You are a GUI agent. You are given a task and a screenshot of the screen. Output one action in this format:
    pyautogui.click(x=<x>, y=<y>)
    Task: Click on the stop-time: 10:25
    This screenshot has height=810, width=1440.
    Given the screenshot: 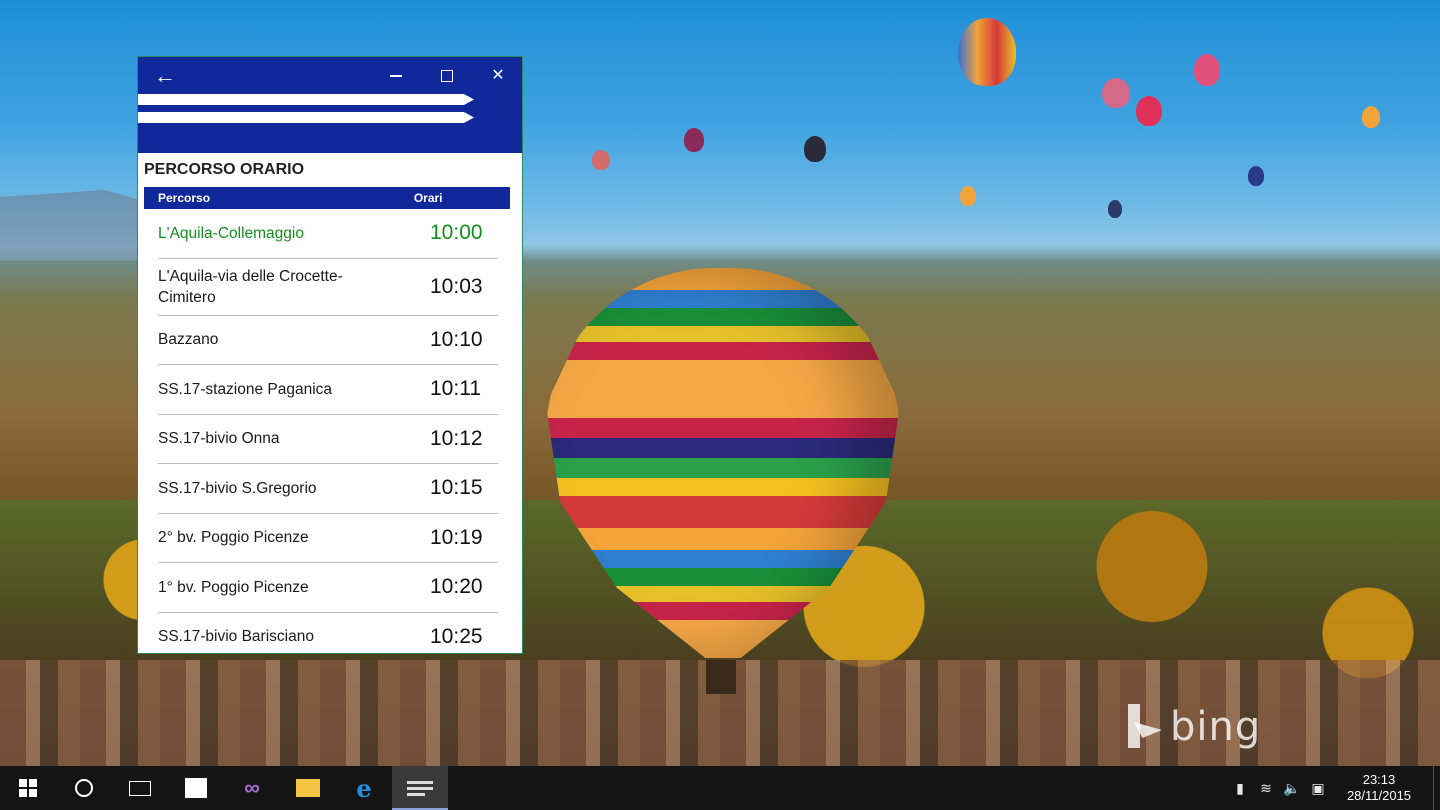 What is the action you would take?
    pyautogui.click(x=456, y=636)
    